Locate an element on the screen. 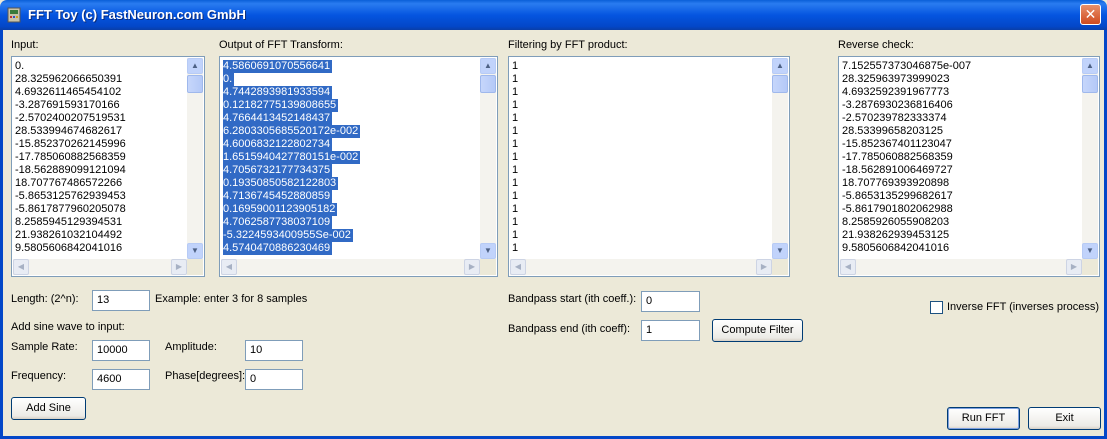 The height and width of the screenshot is (439, 1107). list-item: -2.5702400207519531 is located at coordinates (99, 118).